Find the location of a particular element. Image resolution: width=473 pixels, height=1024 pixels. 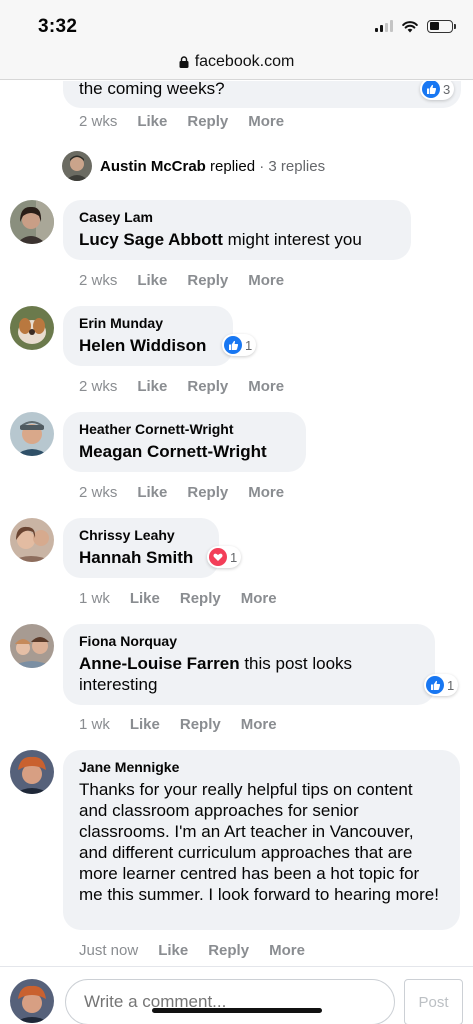

comment-author: Chrissy Leahy is located at coordinates (141, 535).